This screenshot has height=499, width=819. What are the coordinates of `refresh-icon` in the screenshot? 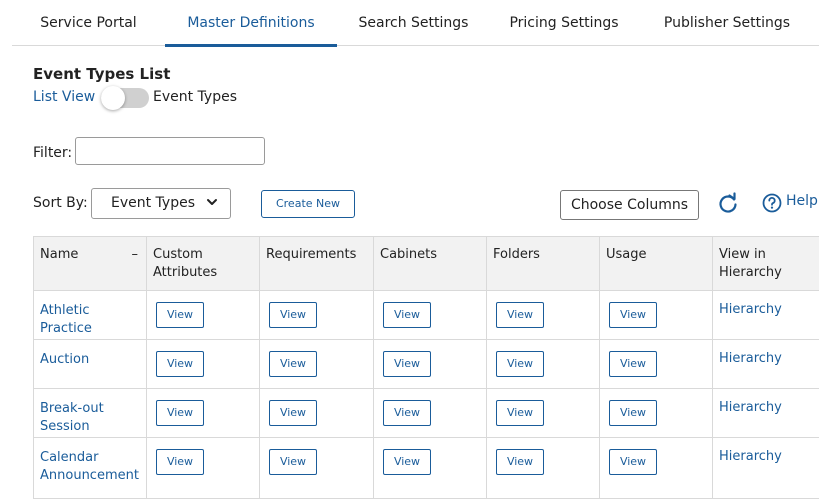 It's located at (728, 203).